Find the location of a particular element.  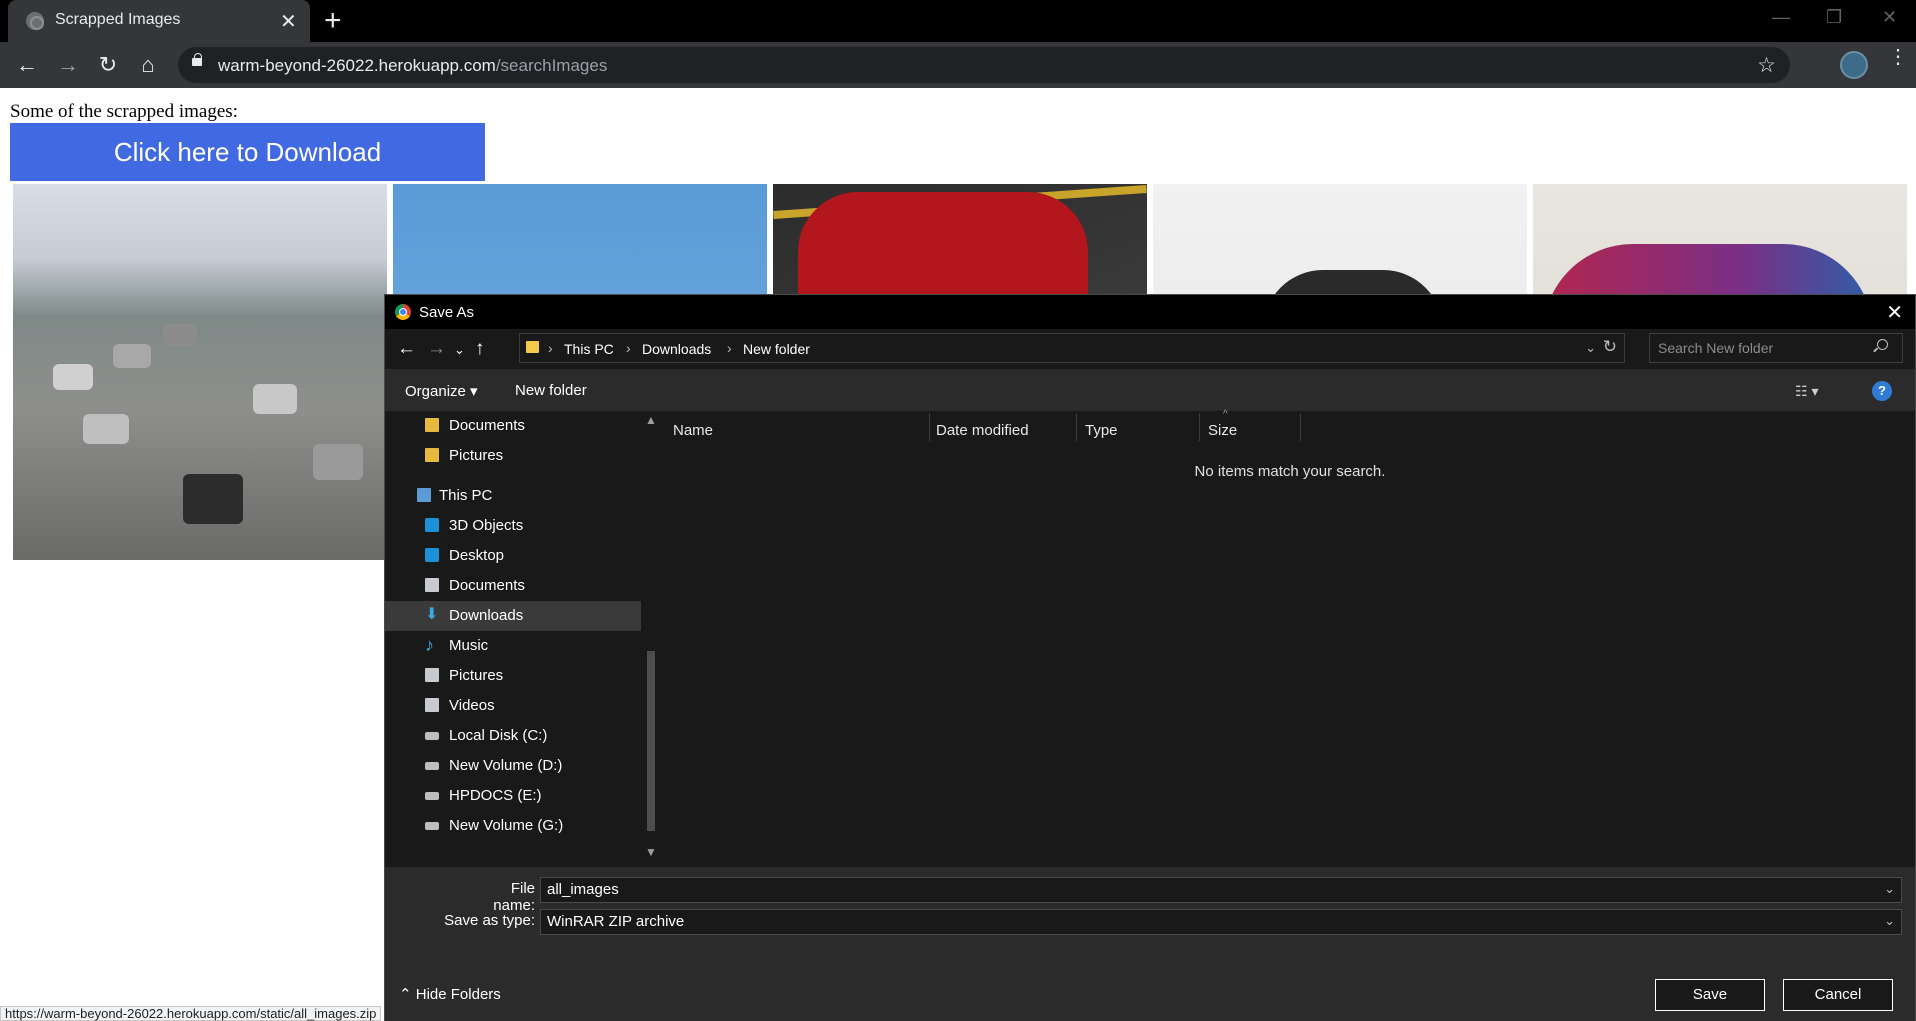

nav-item-new-volume-d: New Volume (D:) is located at coordinates (513, 766).